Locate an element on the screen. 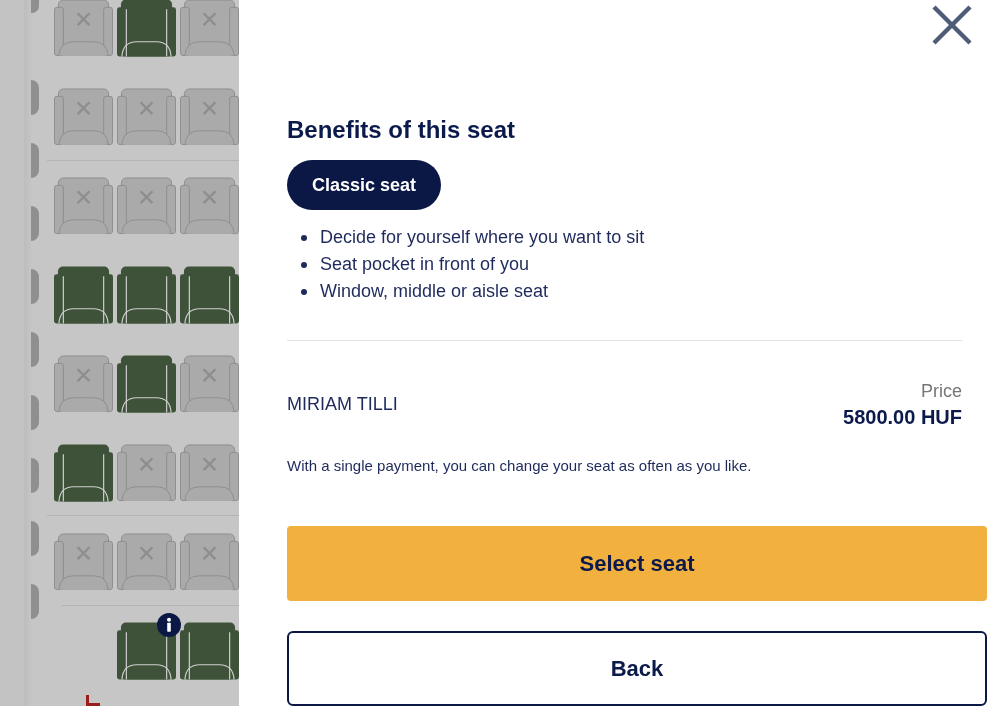 This screenshot has height=706, width=1003. seat-class-badge: Classic seat is located at coordinates (364, 185).